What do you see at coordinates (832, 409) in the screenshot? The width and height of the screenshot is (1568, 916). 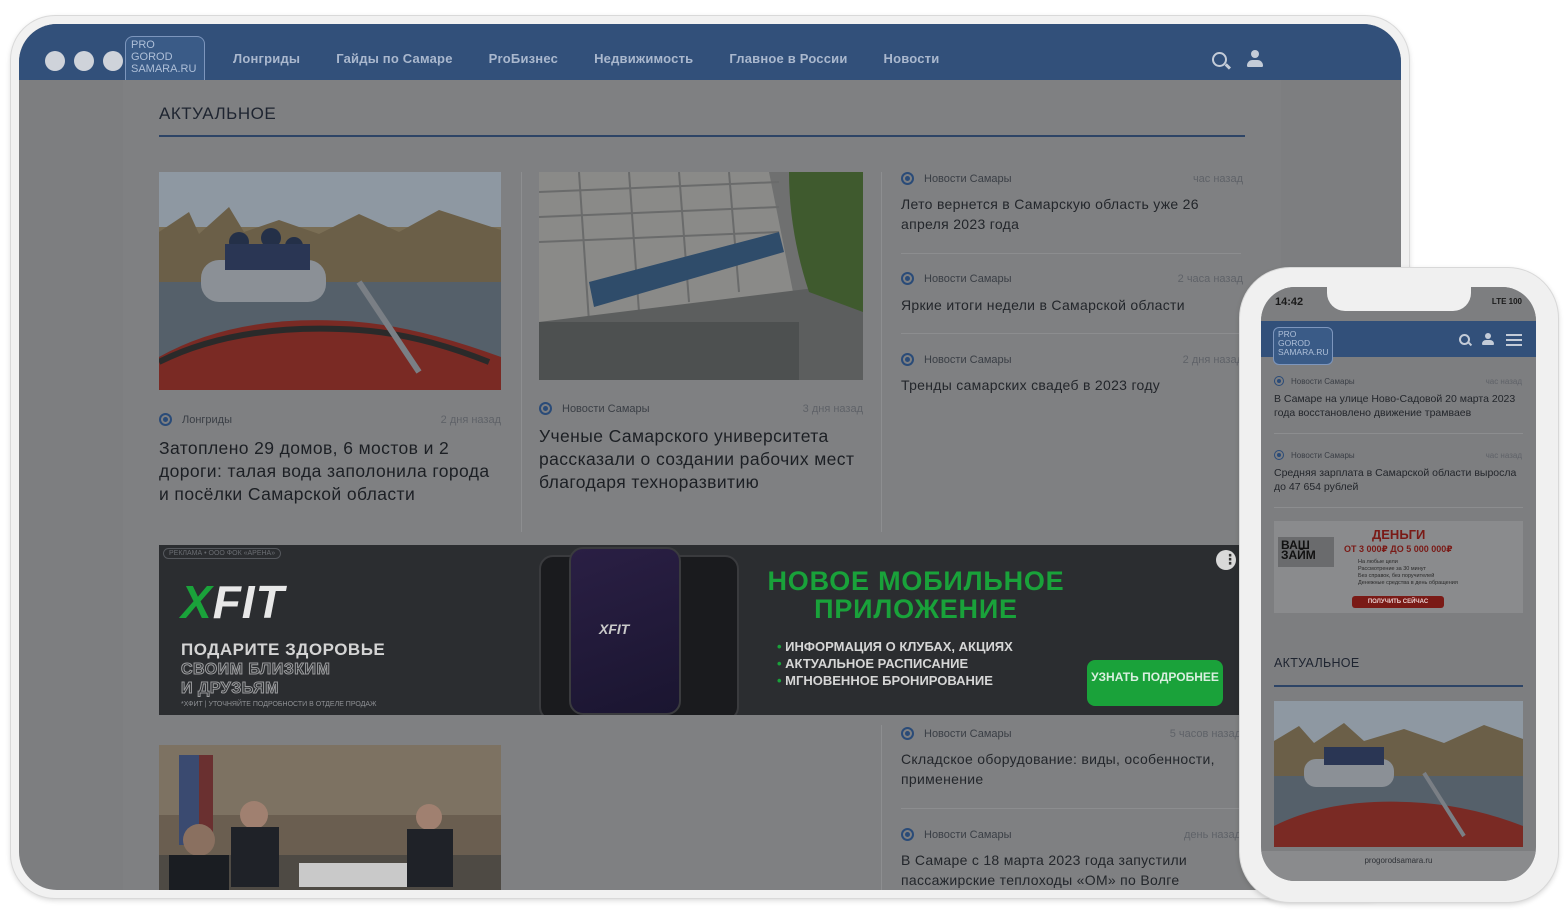 I see `article-time: 3 дня назад` at bounding box center [832, 409].